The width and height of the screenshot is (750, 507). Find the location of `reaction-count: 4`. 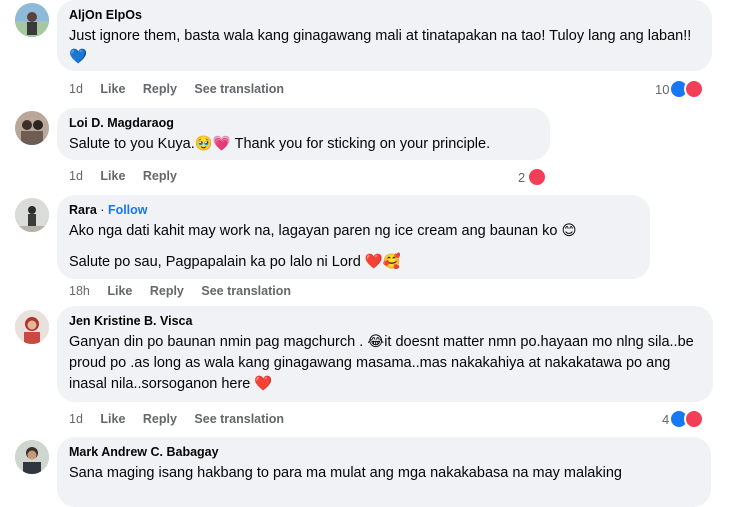

reaction-count: 4 is located at coordinates (666, 419).